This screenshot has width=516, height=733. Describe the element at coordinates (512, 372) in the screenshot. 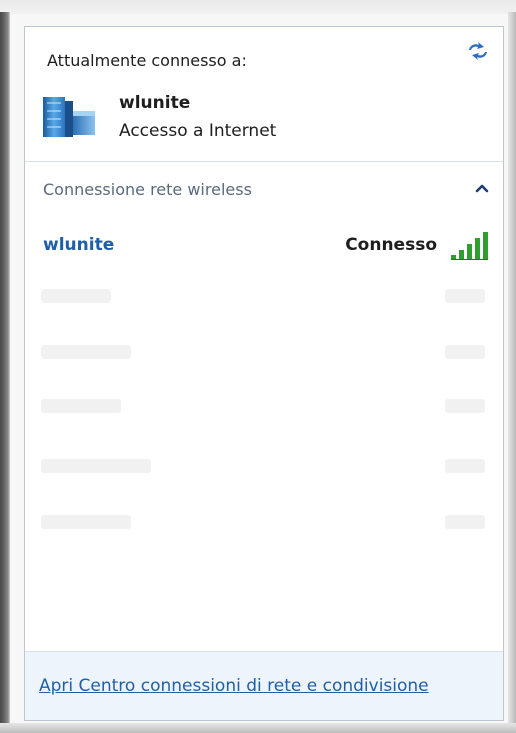

I see `frame-right-edge` at that location.